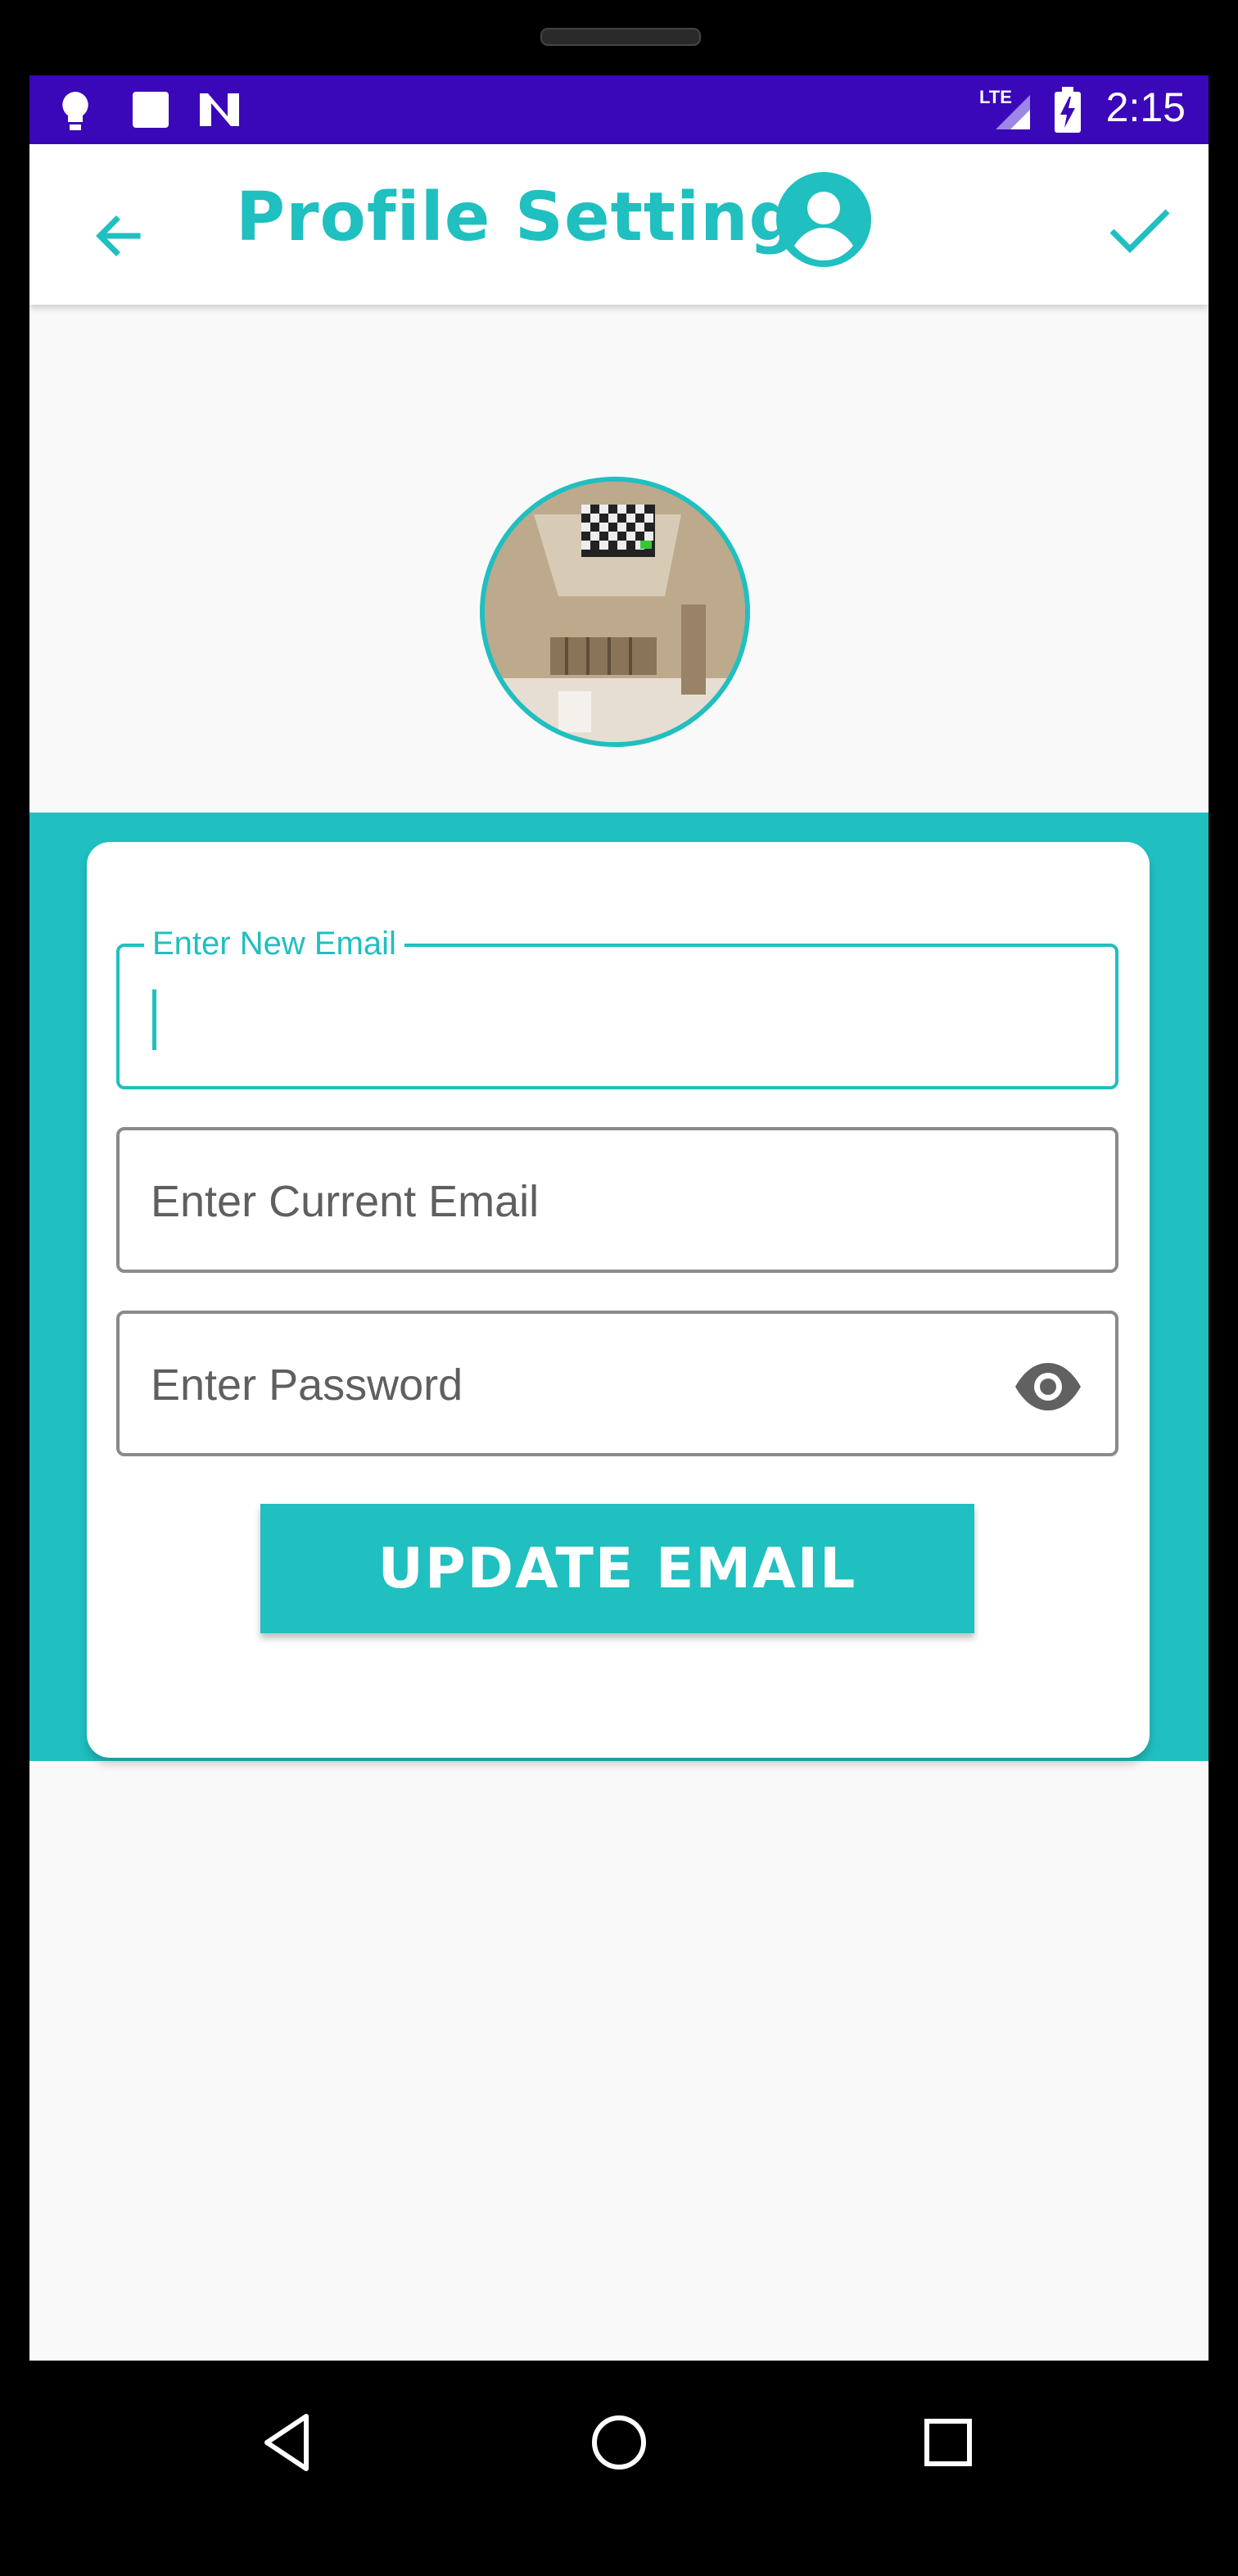 The height and width of the screenshot is (2576, 1238). Describe the element at coordinates (617, 1568) in the screenshot. I see `update-email-button: UPDATE EMAIL` at that location.